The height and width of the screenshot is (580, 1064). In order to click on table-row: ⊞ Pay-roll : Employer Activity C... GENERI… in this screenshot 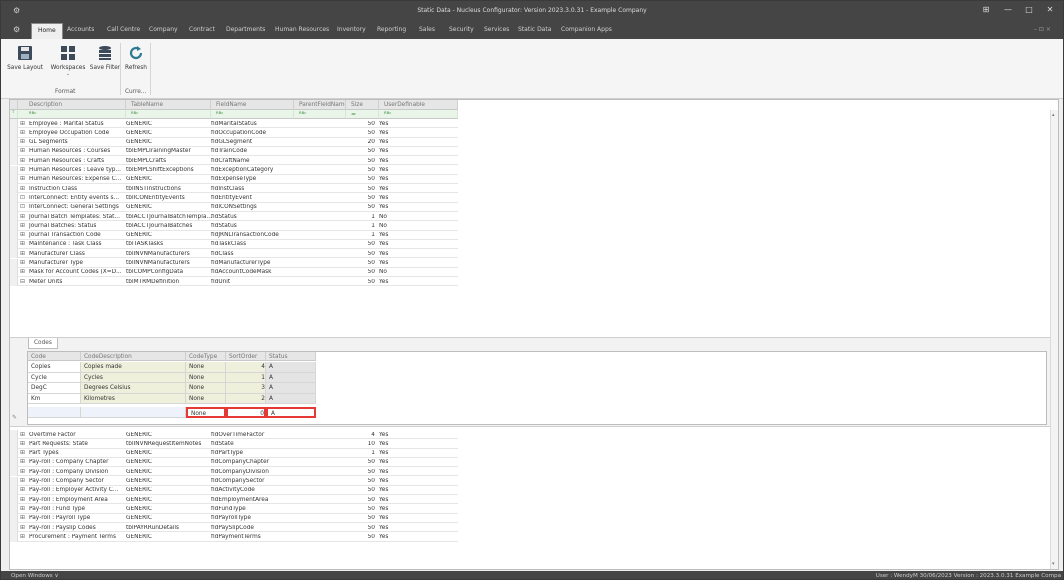, I will do `click(234, 490)`.